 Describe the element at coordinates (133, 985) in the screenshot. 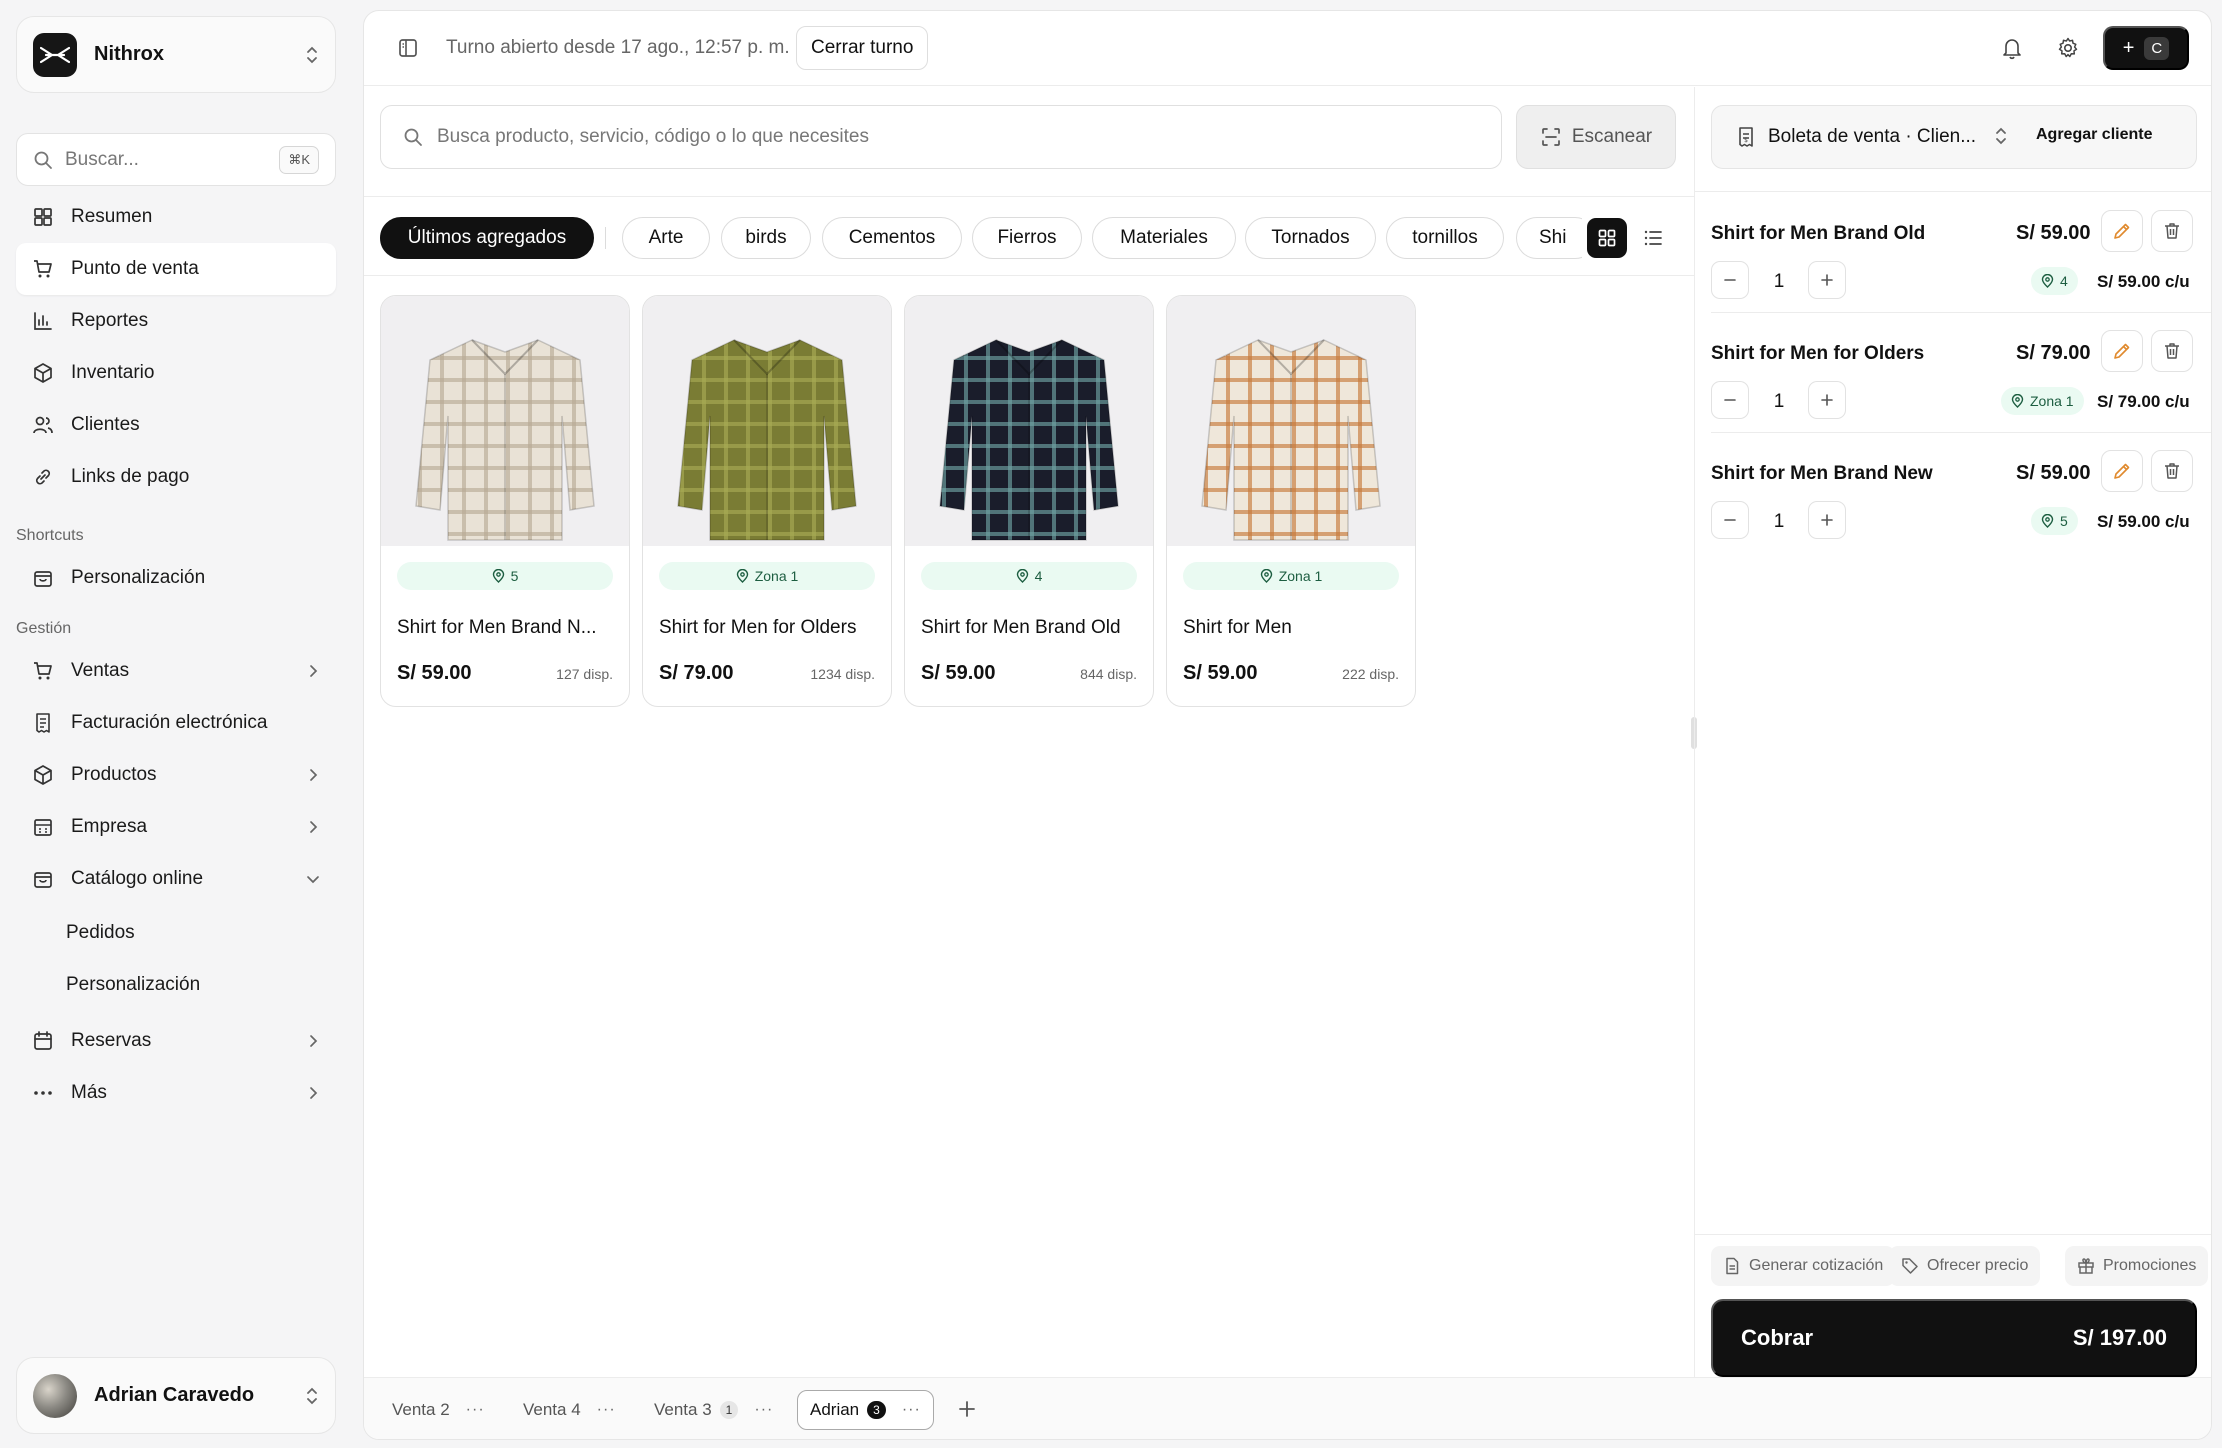

I see `sidebar-subitem-personalizacion: Personalización` at that location.